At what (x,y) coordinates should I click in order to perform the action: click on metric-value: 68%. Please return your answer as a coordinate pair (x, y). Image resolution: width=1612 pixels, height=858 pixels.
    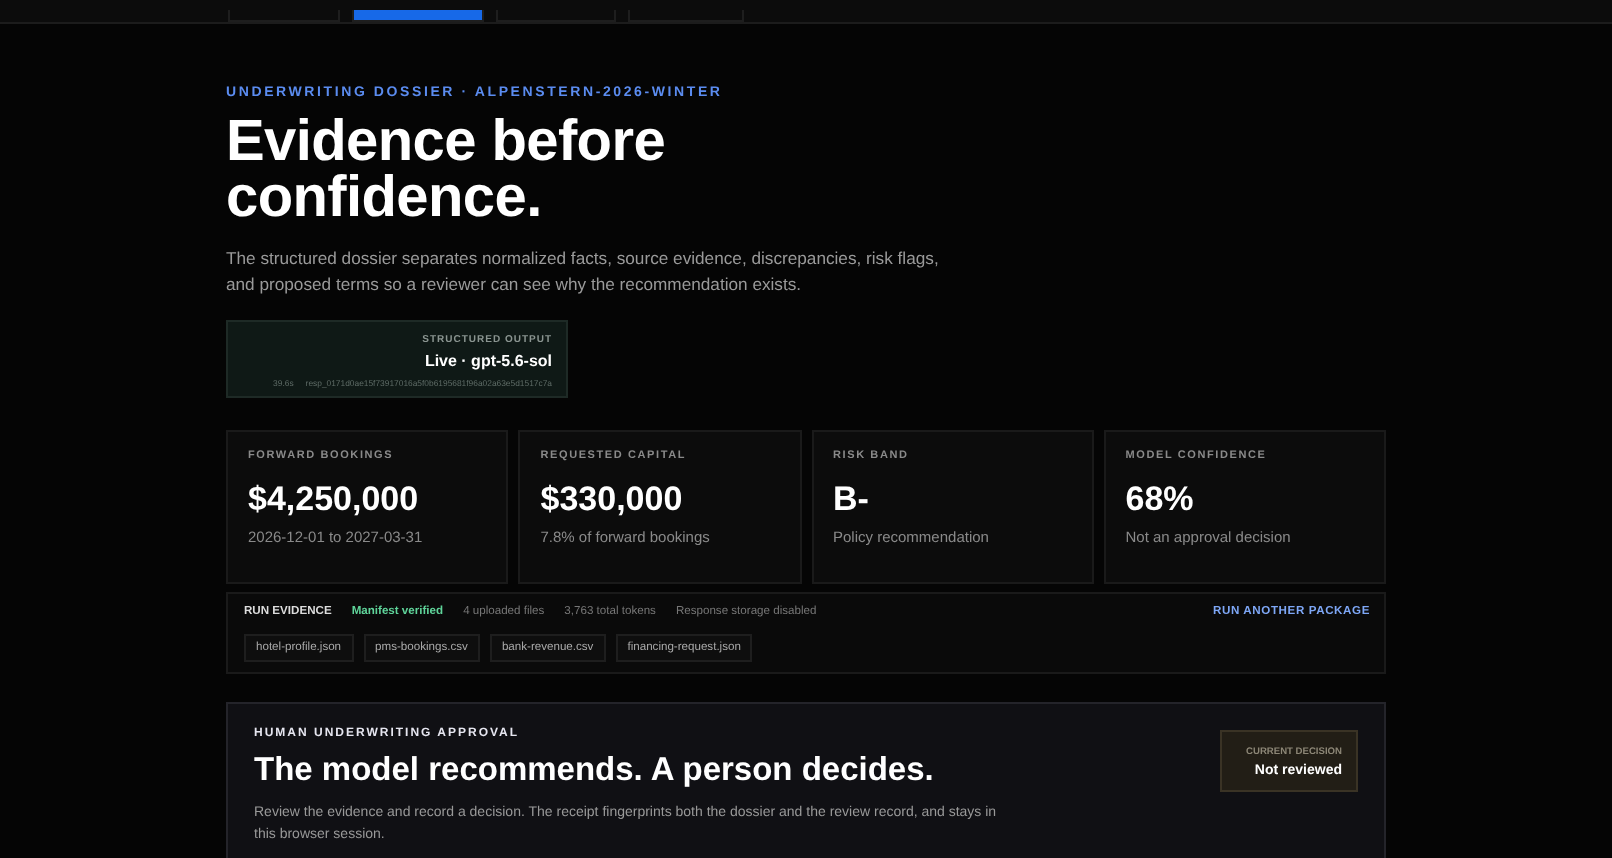
    Looking at the image, I should click on (1160, 500).